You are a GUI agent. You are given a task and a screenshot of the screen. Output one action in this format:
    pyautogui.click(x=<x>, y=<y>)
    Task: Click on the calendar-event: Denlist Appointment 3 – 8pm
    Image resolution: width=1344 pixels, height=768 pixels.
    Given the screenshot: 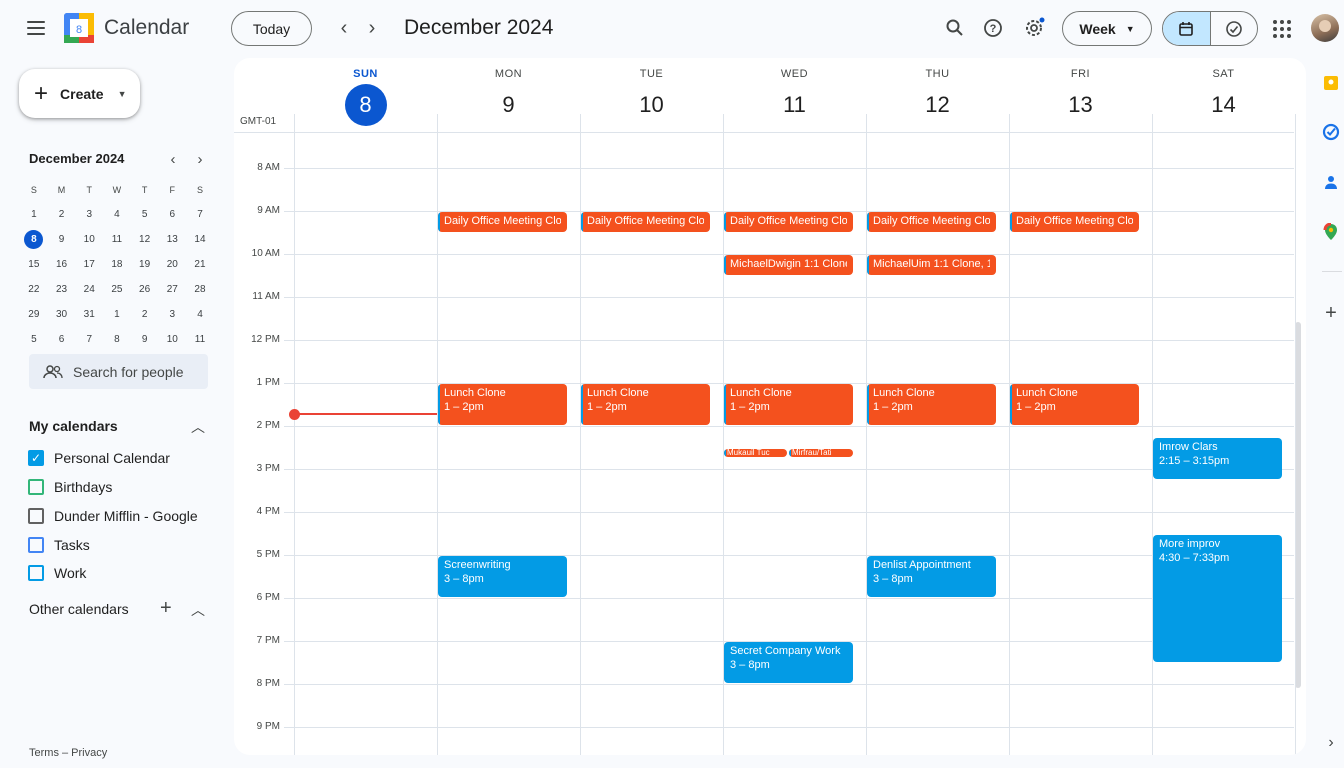 What is the action you would take?
    pyautogui.click(x=931, y=576)
    